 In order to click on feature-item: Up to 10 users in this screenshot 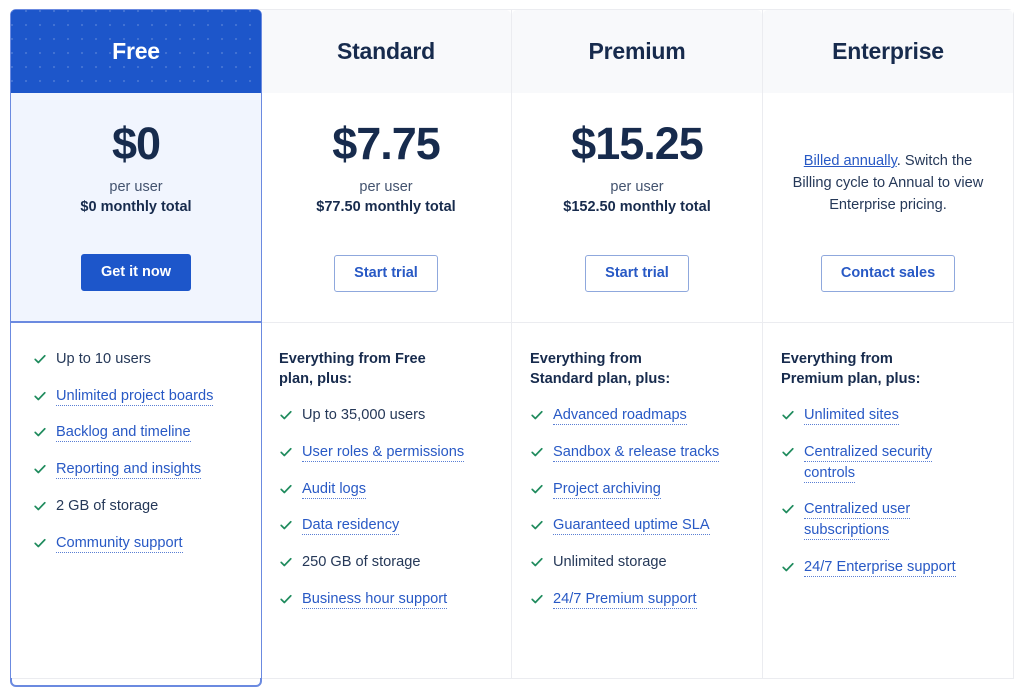, I will do `click(136, 359)`.